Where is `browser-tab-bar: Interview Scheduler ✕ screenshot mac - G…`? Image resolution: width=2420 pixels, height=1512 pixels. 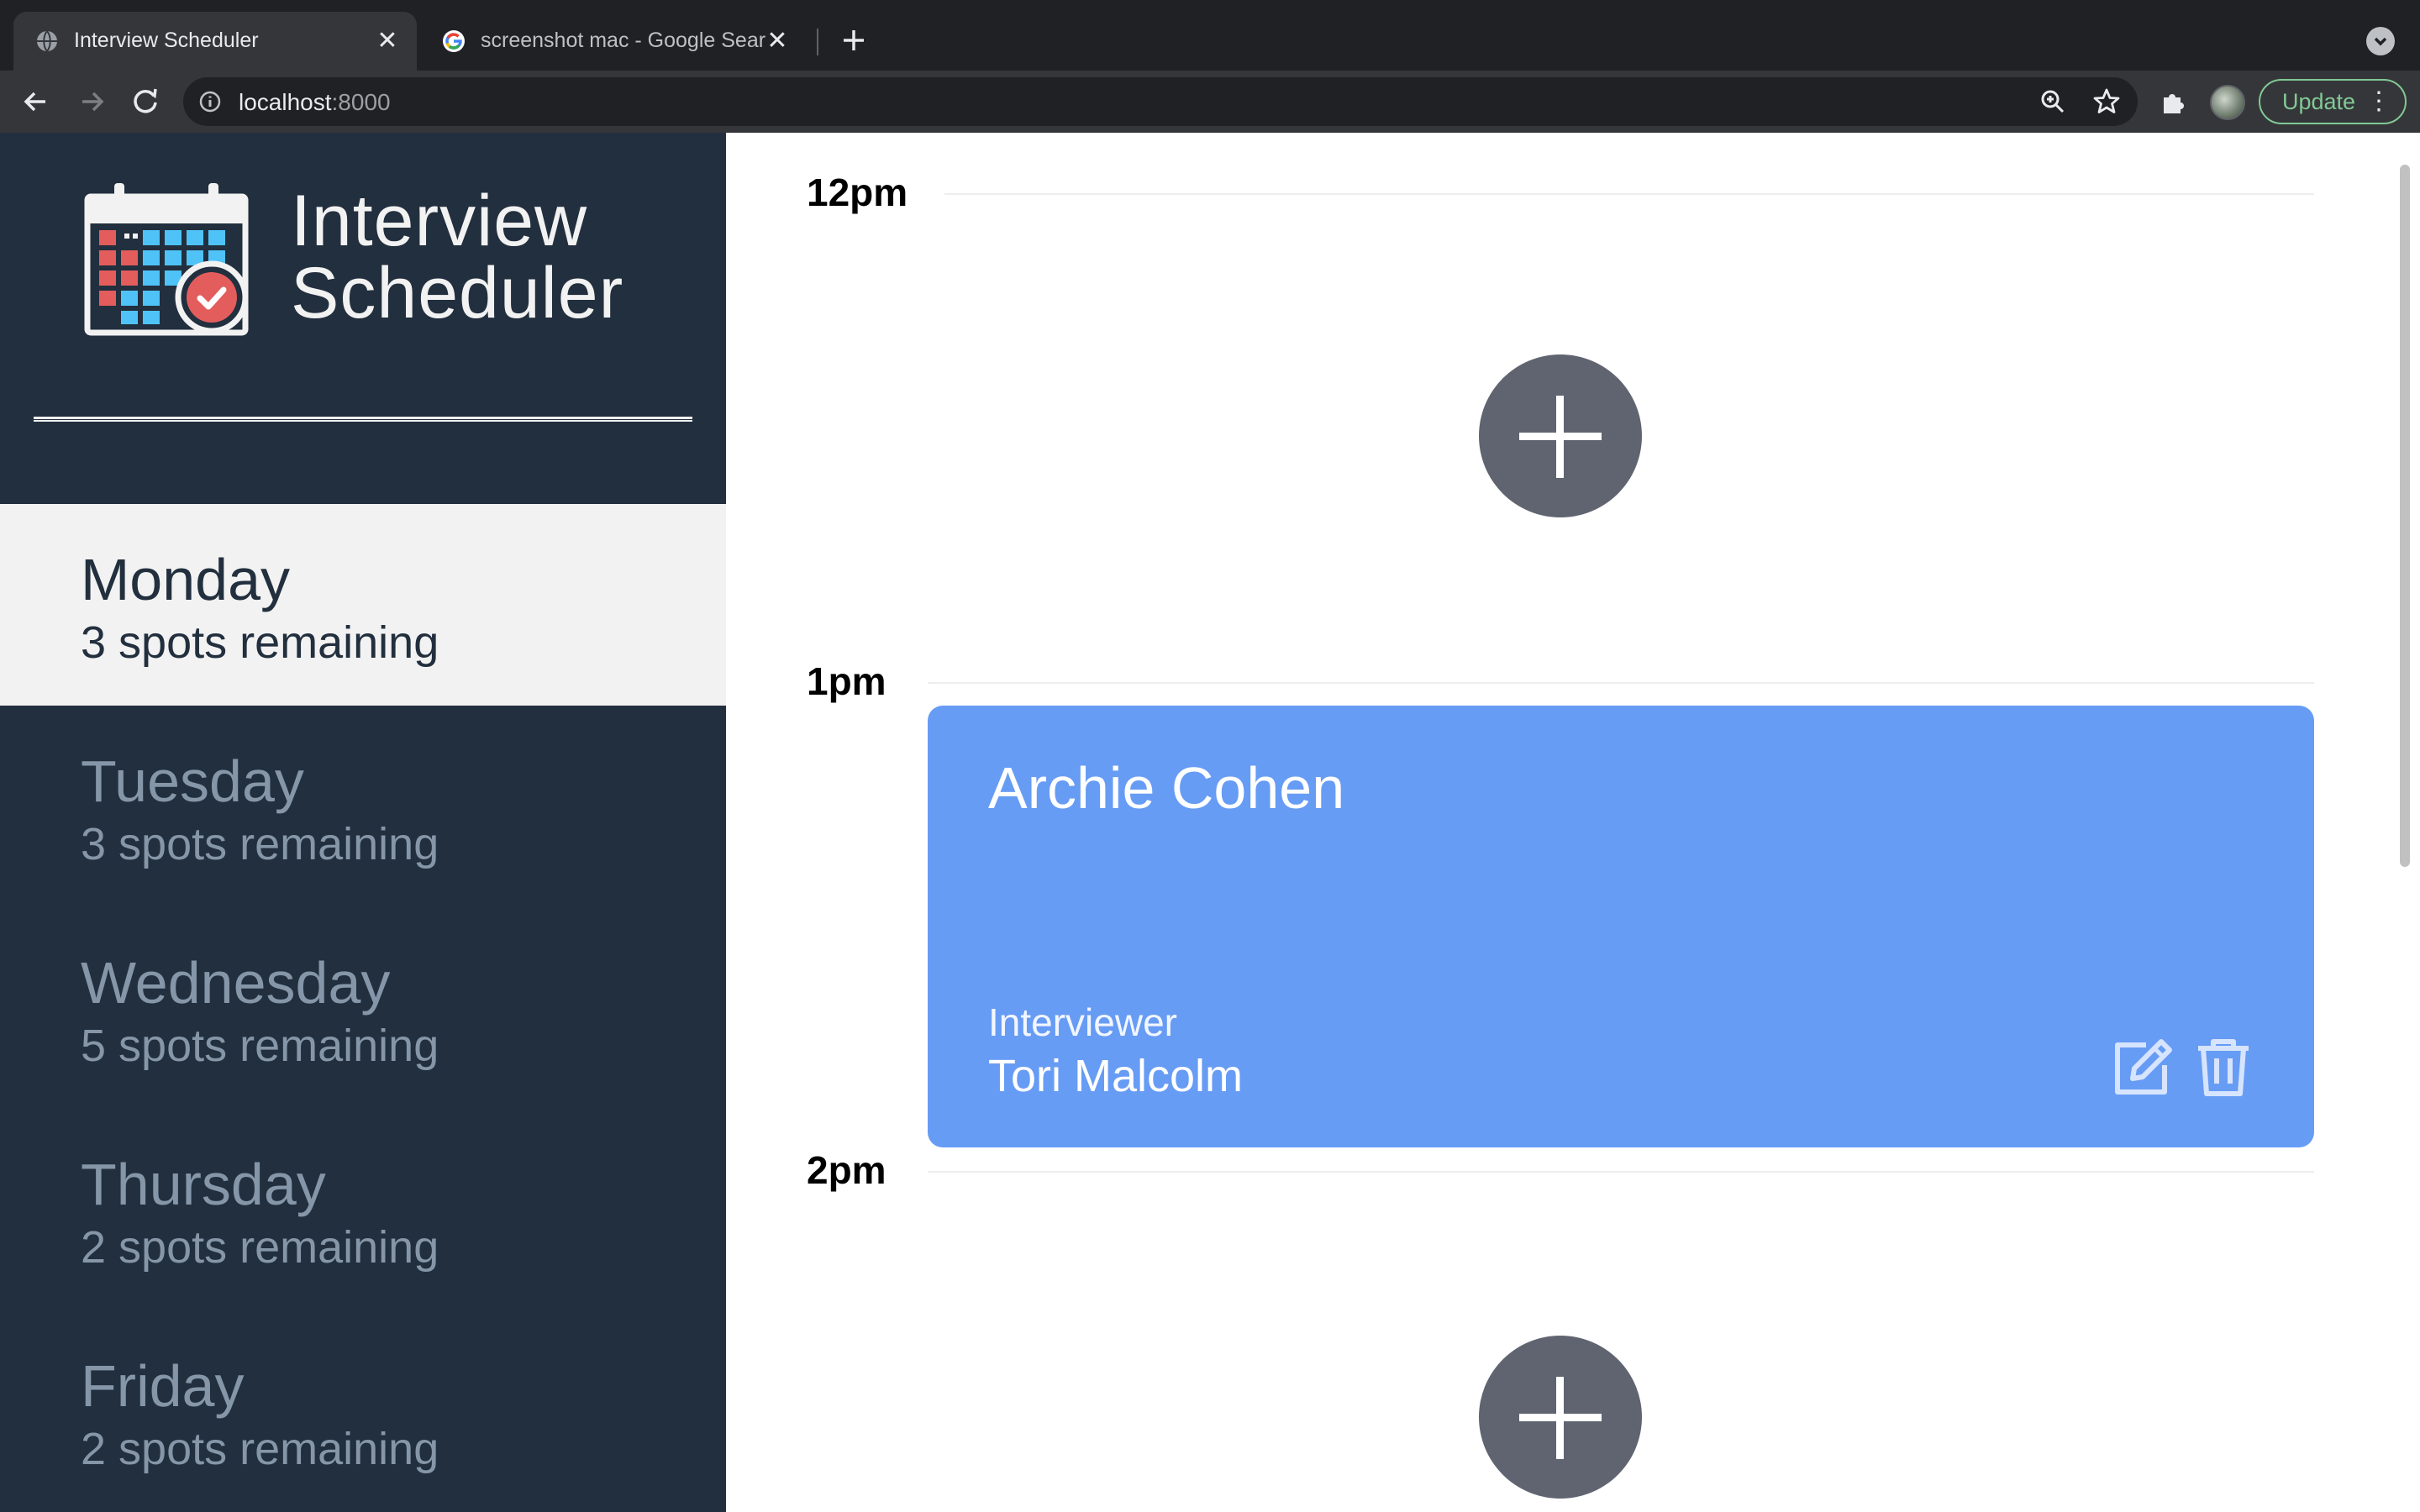 browser-tab-bar: Interview Scheduler ✕ screenshot mac - G… is located at coordinates (1210, 35).